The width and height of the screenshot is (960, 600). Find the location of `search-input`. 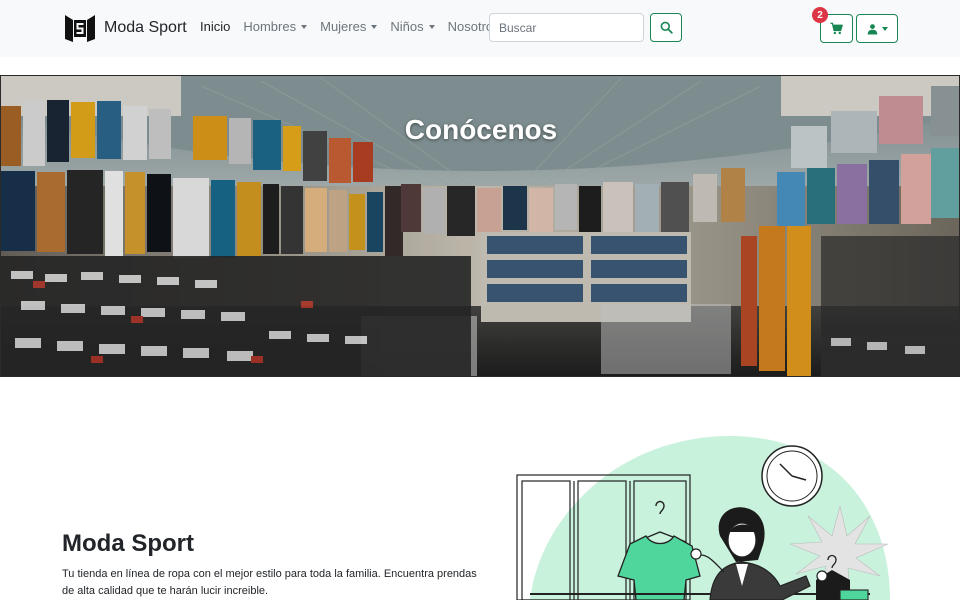

search-input is located at coordinates (566, 27).